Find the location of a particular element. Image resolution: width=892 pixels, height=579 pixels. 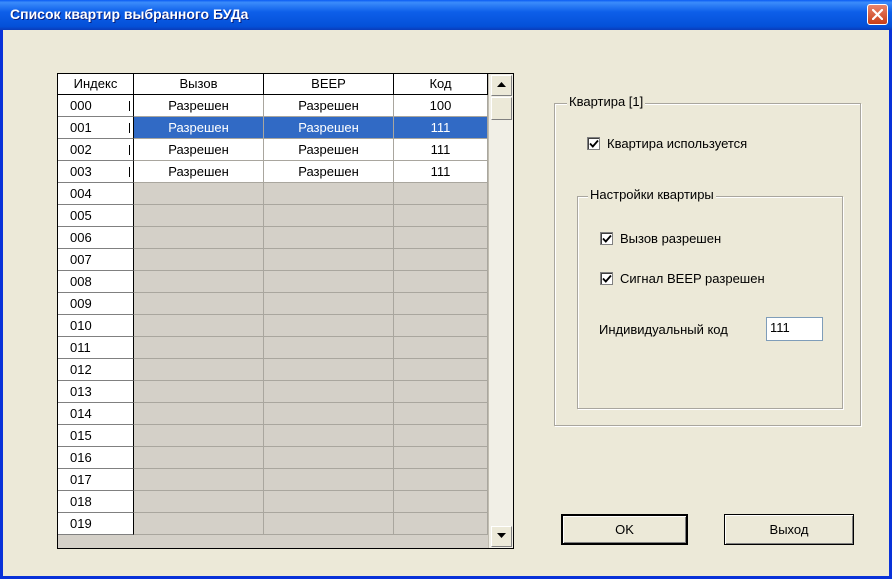

row-header: 014 is located at coordinates (96, 414).